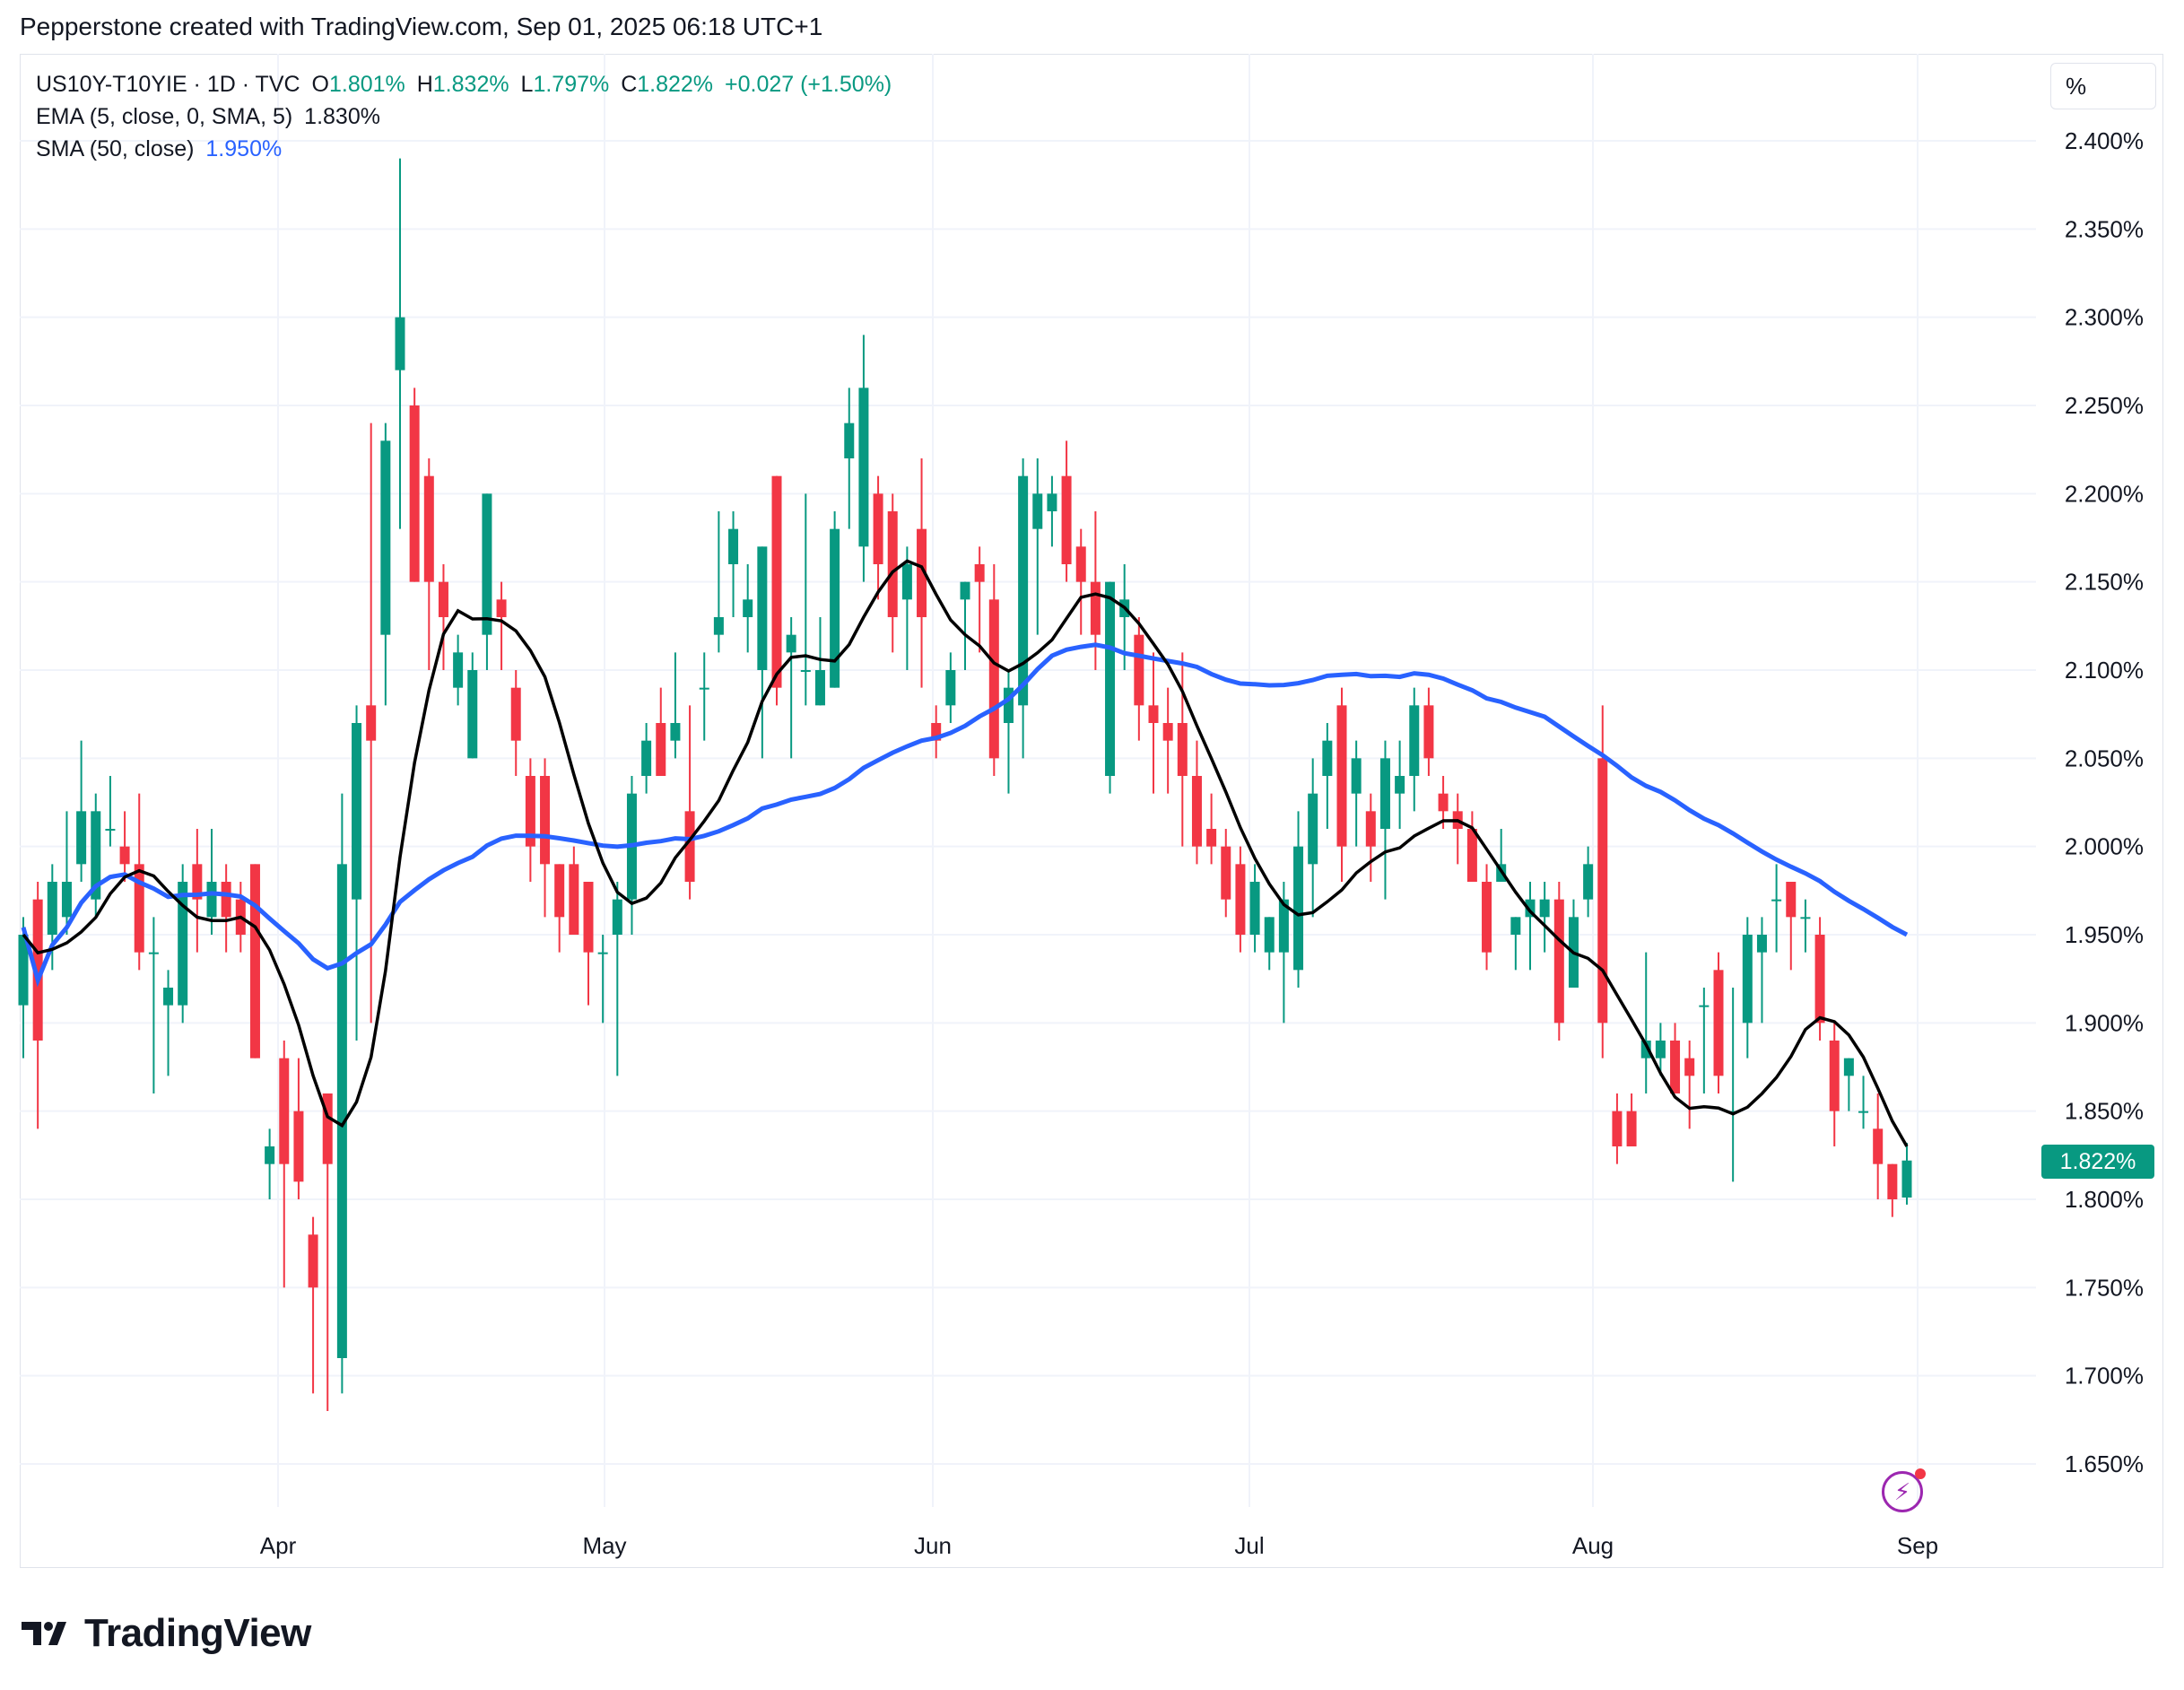 The image size is (2184, 1690). Describe the element at coordinates (2103, 86) in the screenshot. I see `percent-scale-button: %` at that location.